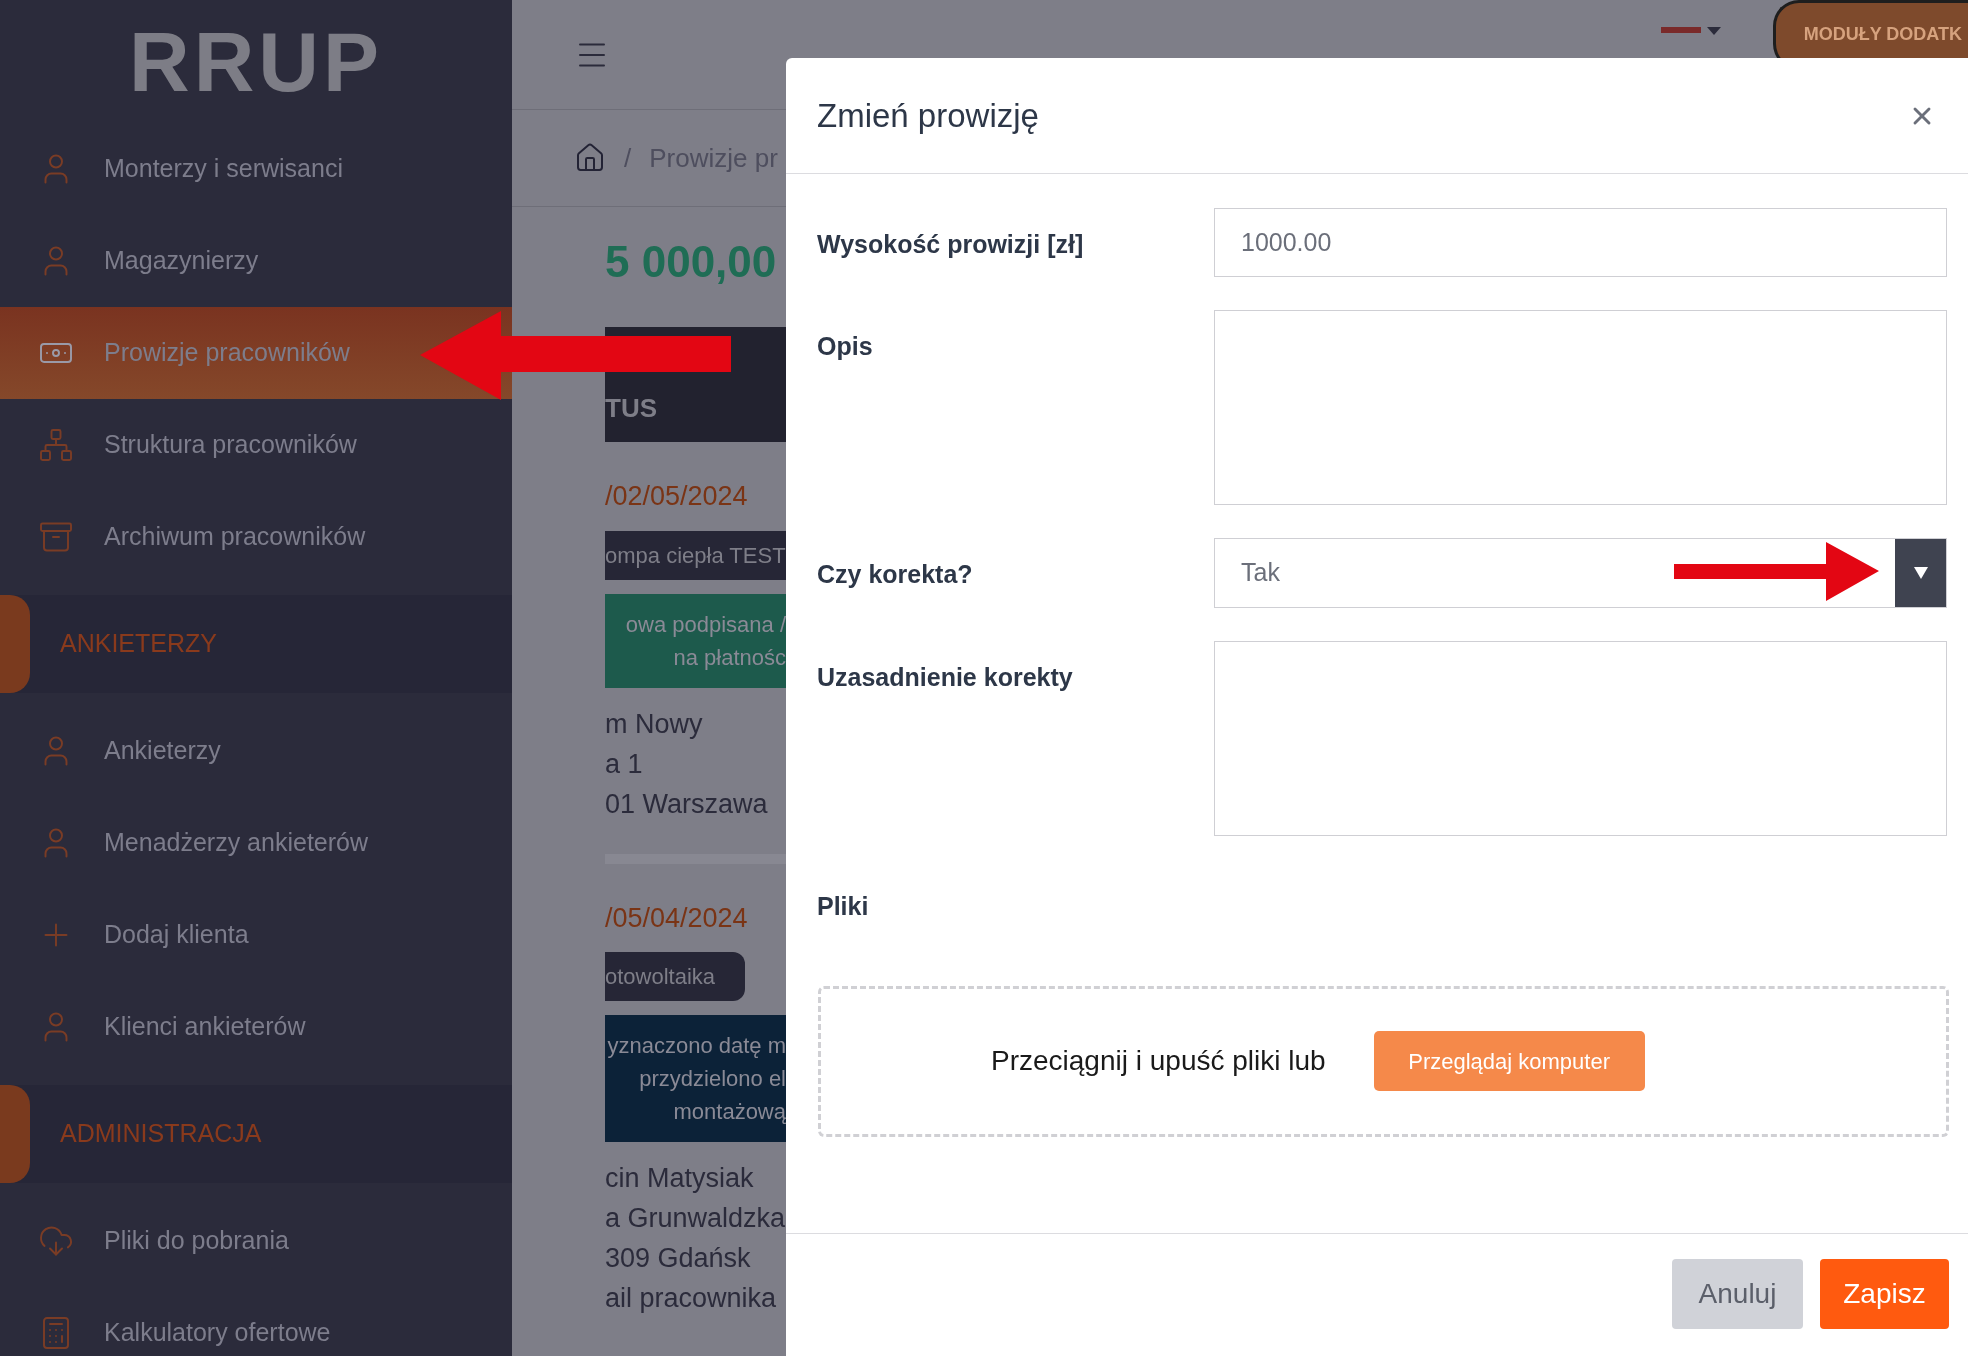 Image resolution: width=1968 pixels, height=1356 pixels. I want to click on section-title: ADMINISTRACJA, so click(161, 1134).